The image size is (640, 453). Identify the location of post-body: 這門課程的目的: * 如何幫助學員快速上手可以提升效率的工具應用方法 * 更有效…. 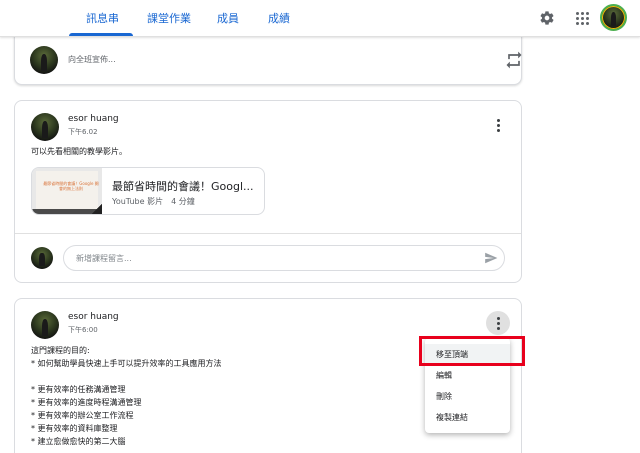
(126, 396).